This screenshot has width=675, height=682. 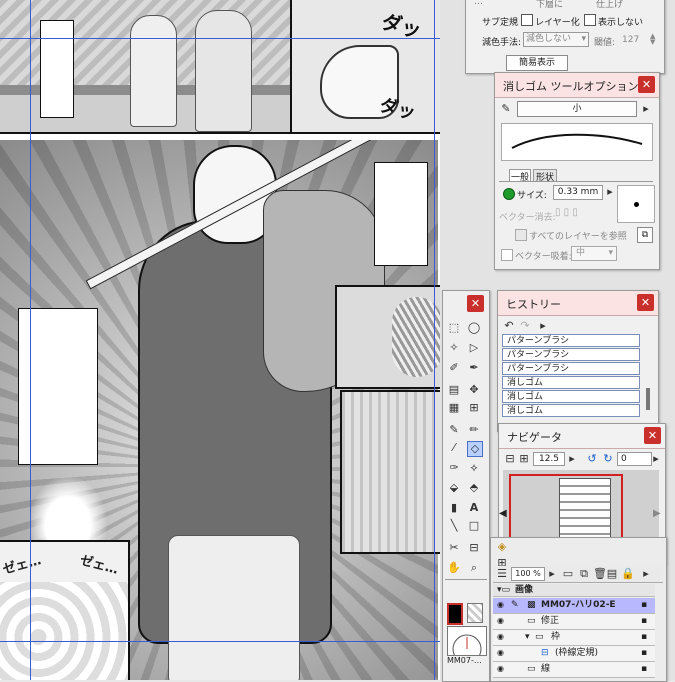 I want to click on zoom-value: 12.5, so click(x=549, y=459).